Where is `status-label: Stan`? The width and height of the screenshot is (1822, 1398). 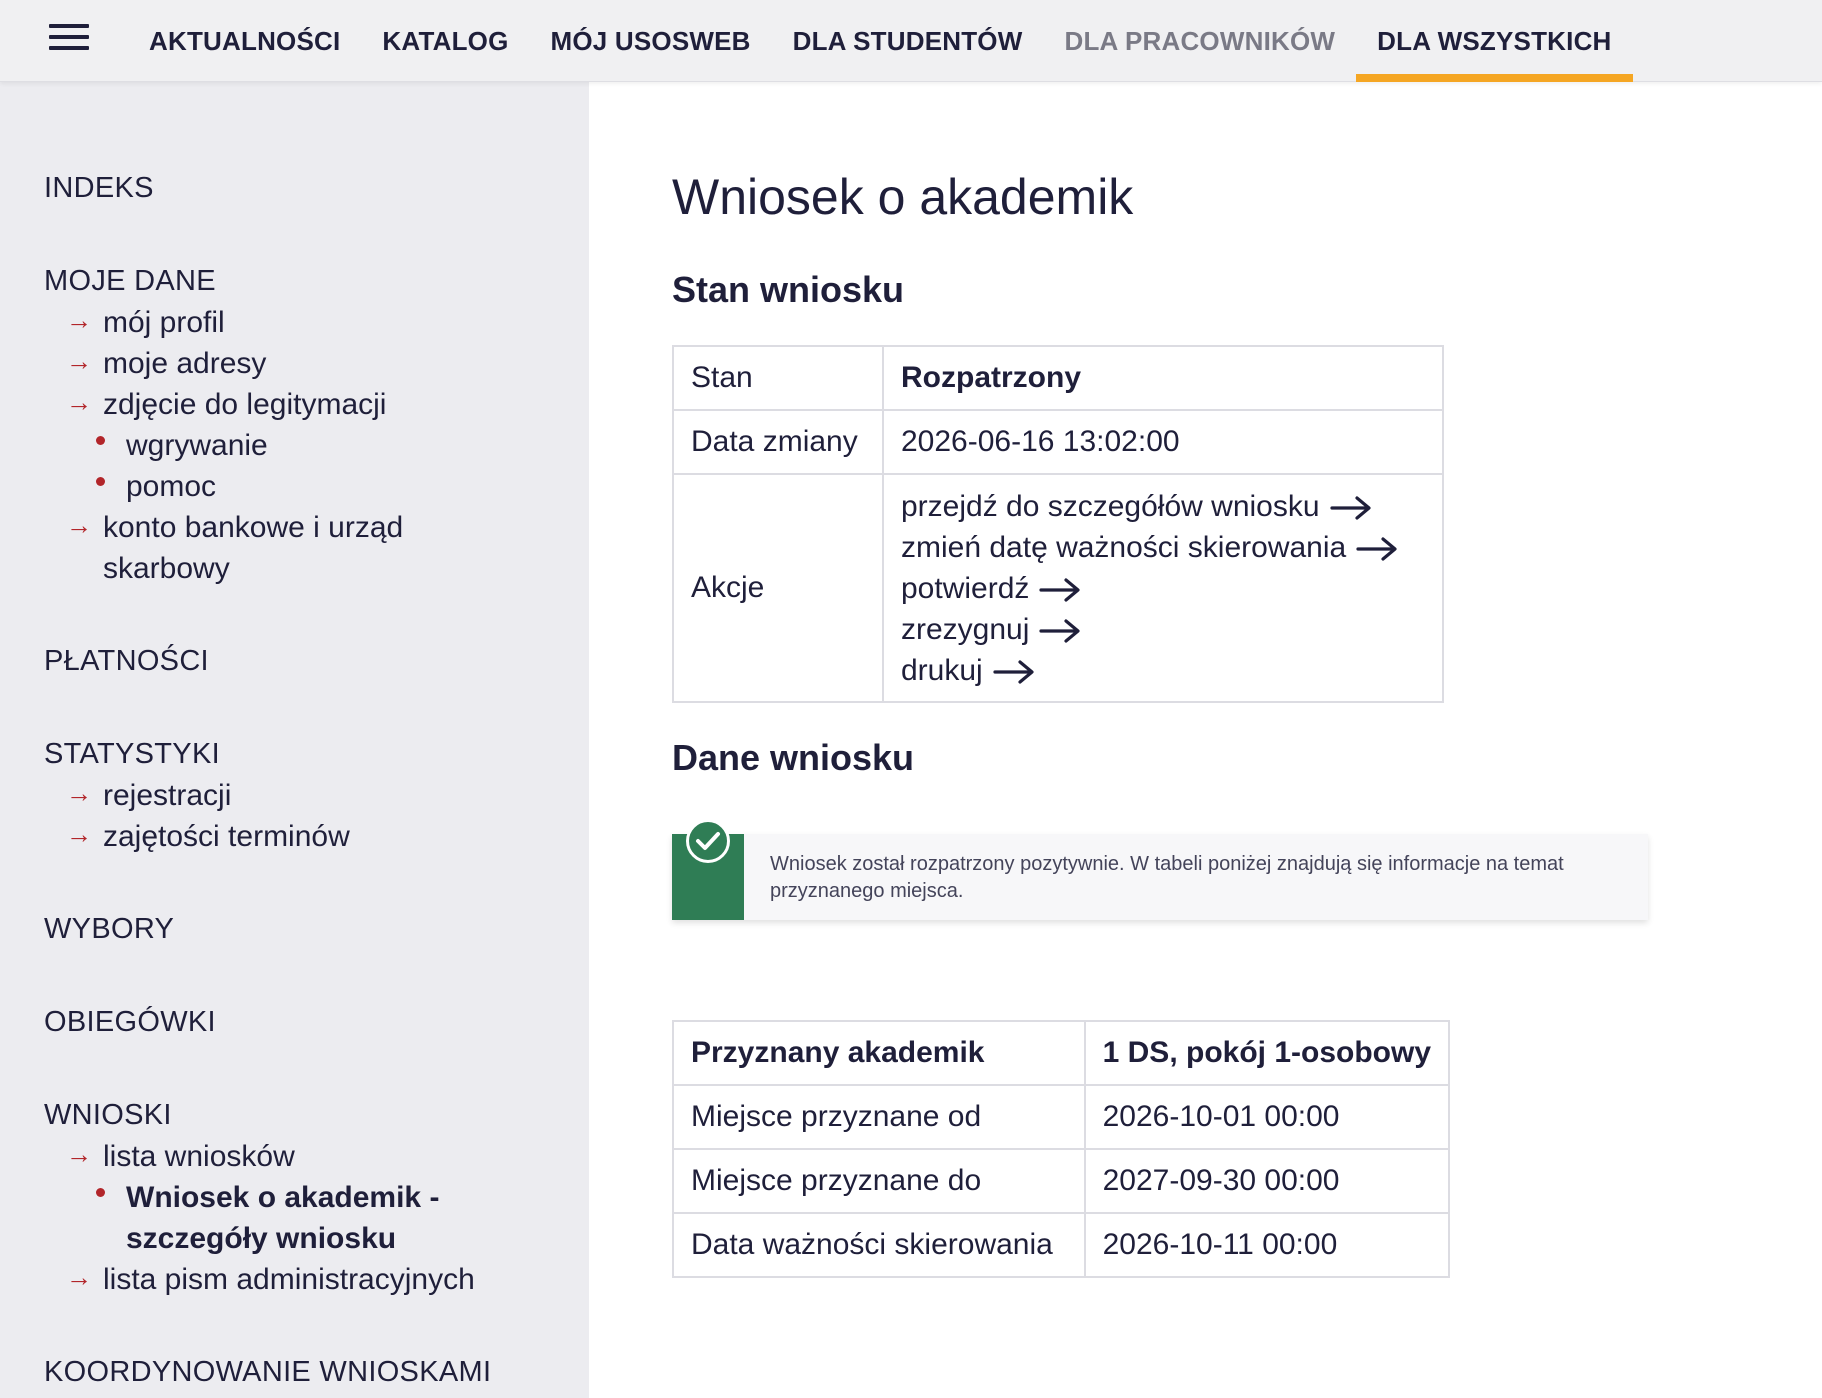
status-label: Stan is located at coordinates (778, 378).